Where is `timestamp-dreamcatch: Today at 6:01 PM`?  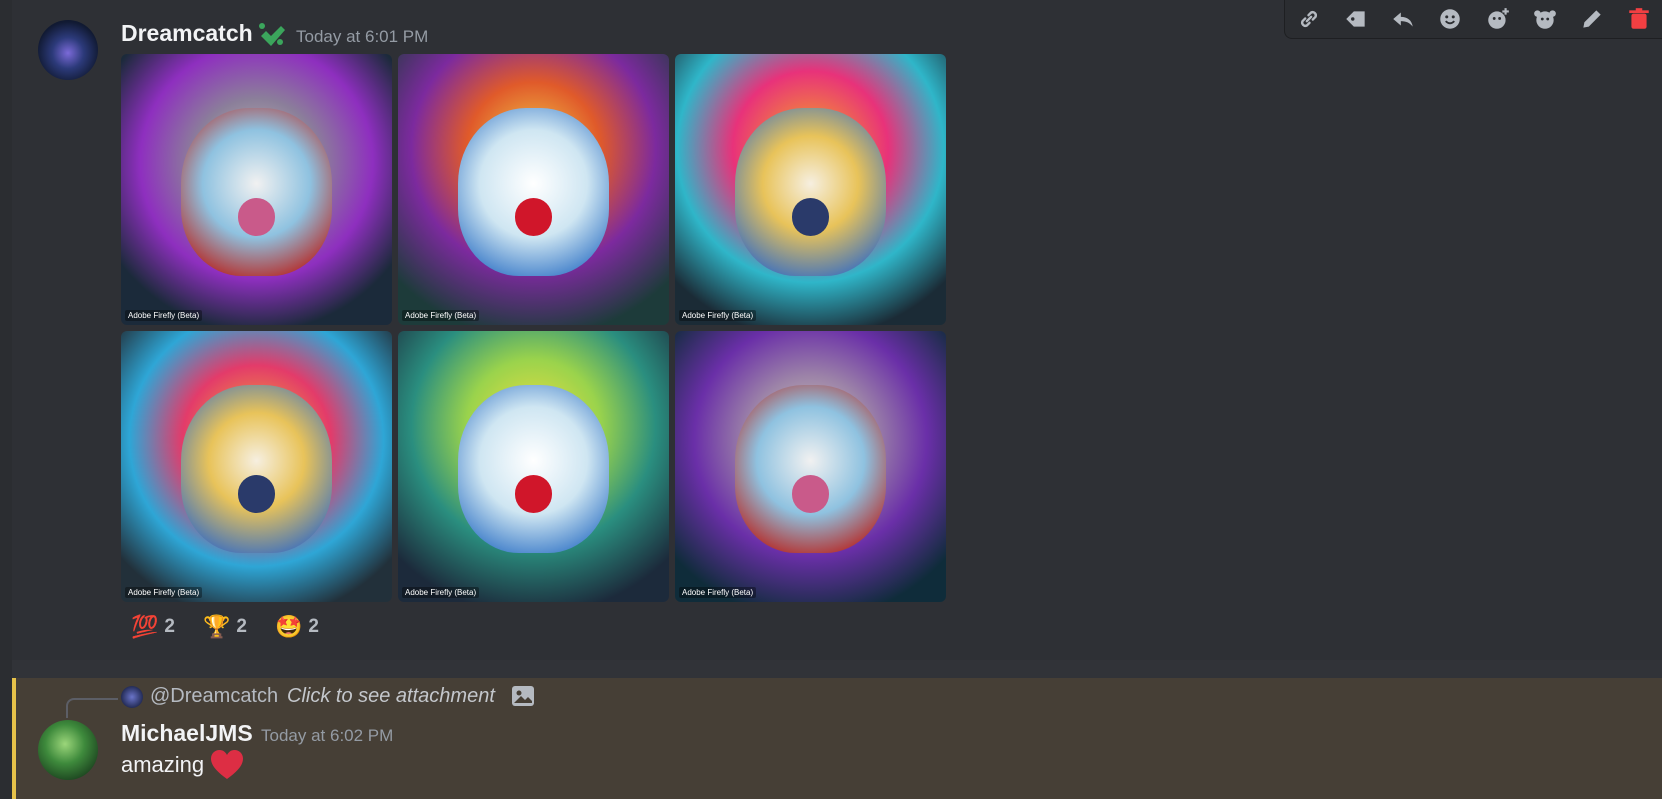 timestamp-dreamcatch: Today at 6:01 PM is located at coordinates (362, 36).